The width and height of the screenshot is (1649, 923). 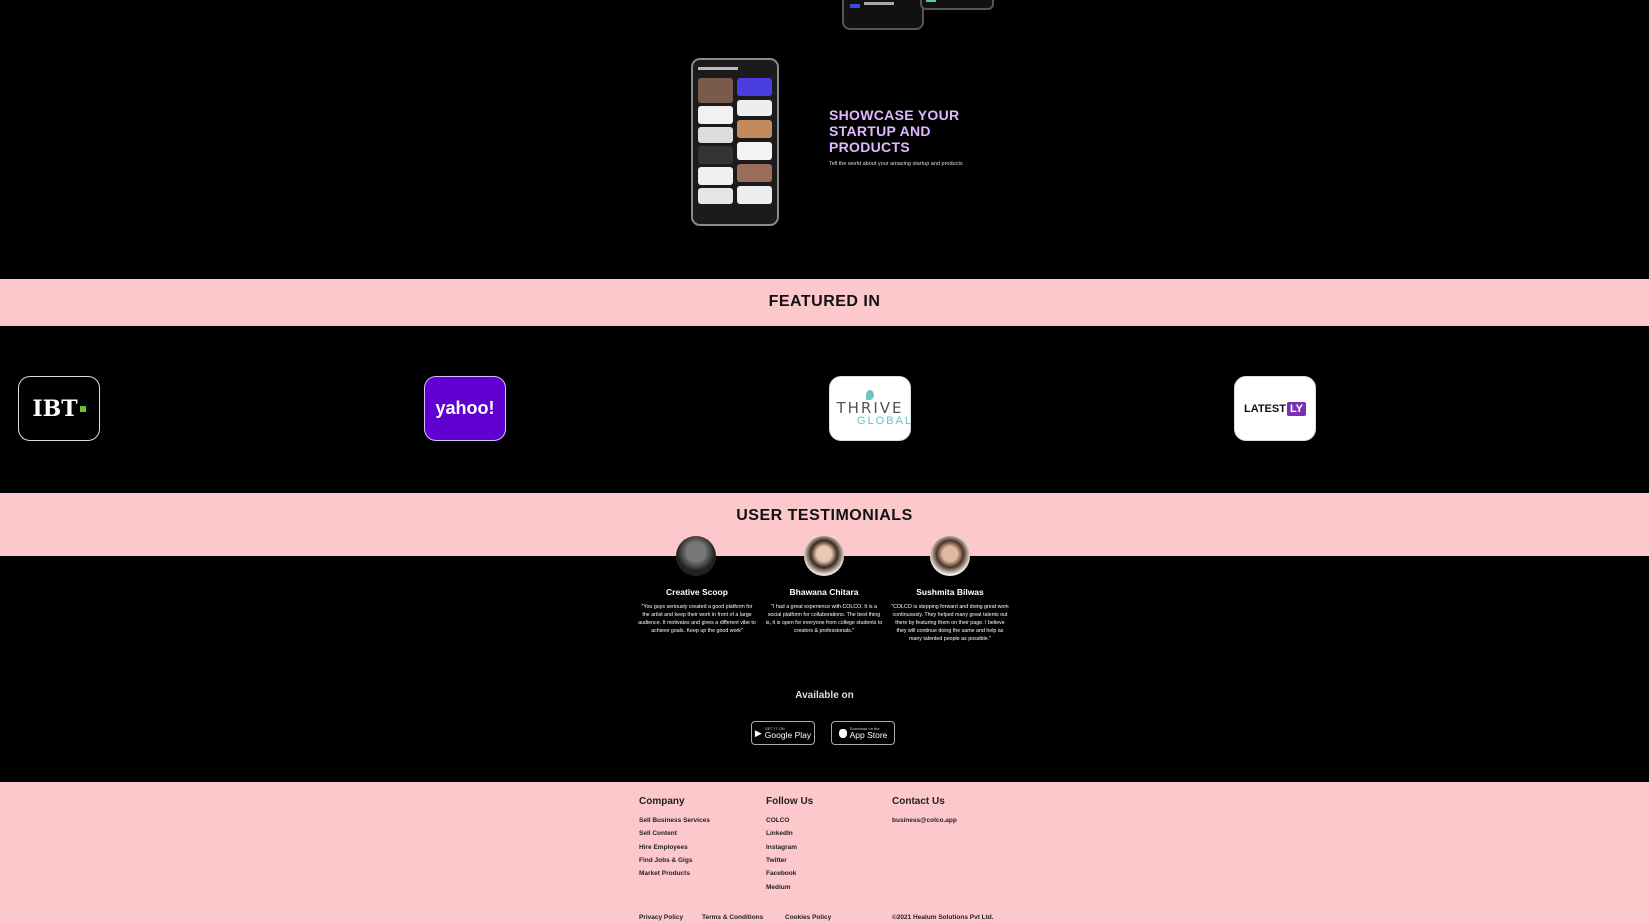 What do you see at coordinates (758, 732) in the screenshot?
I see `play-icon: ▶` at bounding box center [758, 732].